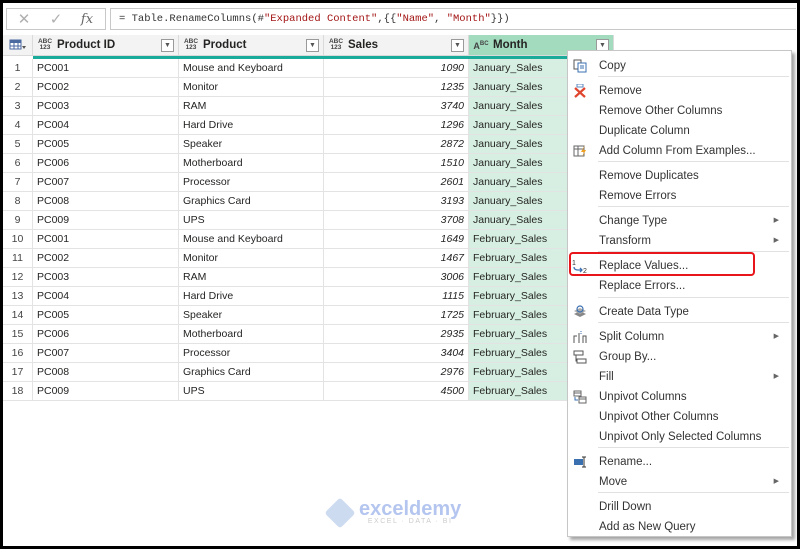 The height and width of the screenshot is (549, 800). Describe the element at coordinates (18, 125) in the screenshot. I see `row-number: 4` at that location.